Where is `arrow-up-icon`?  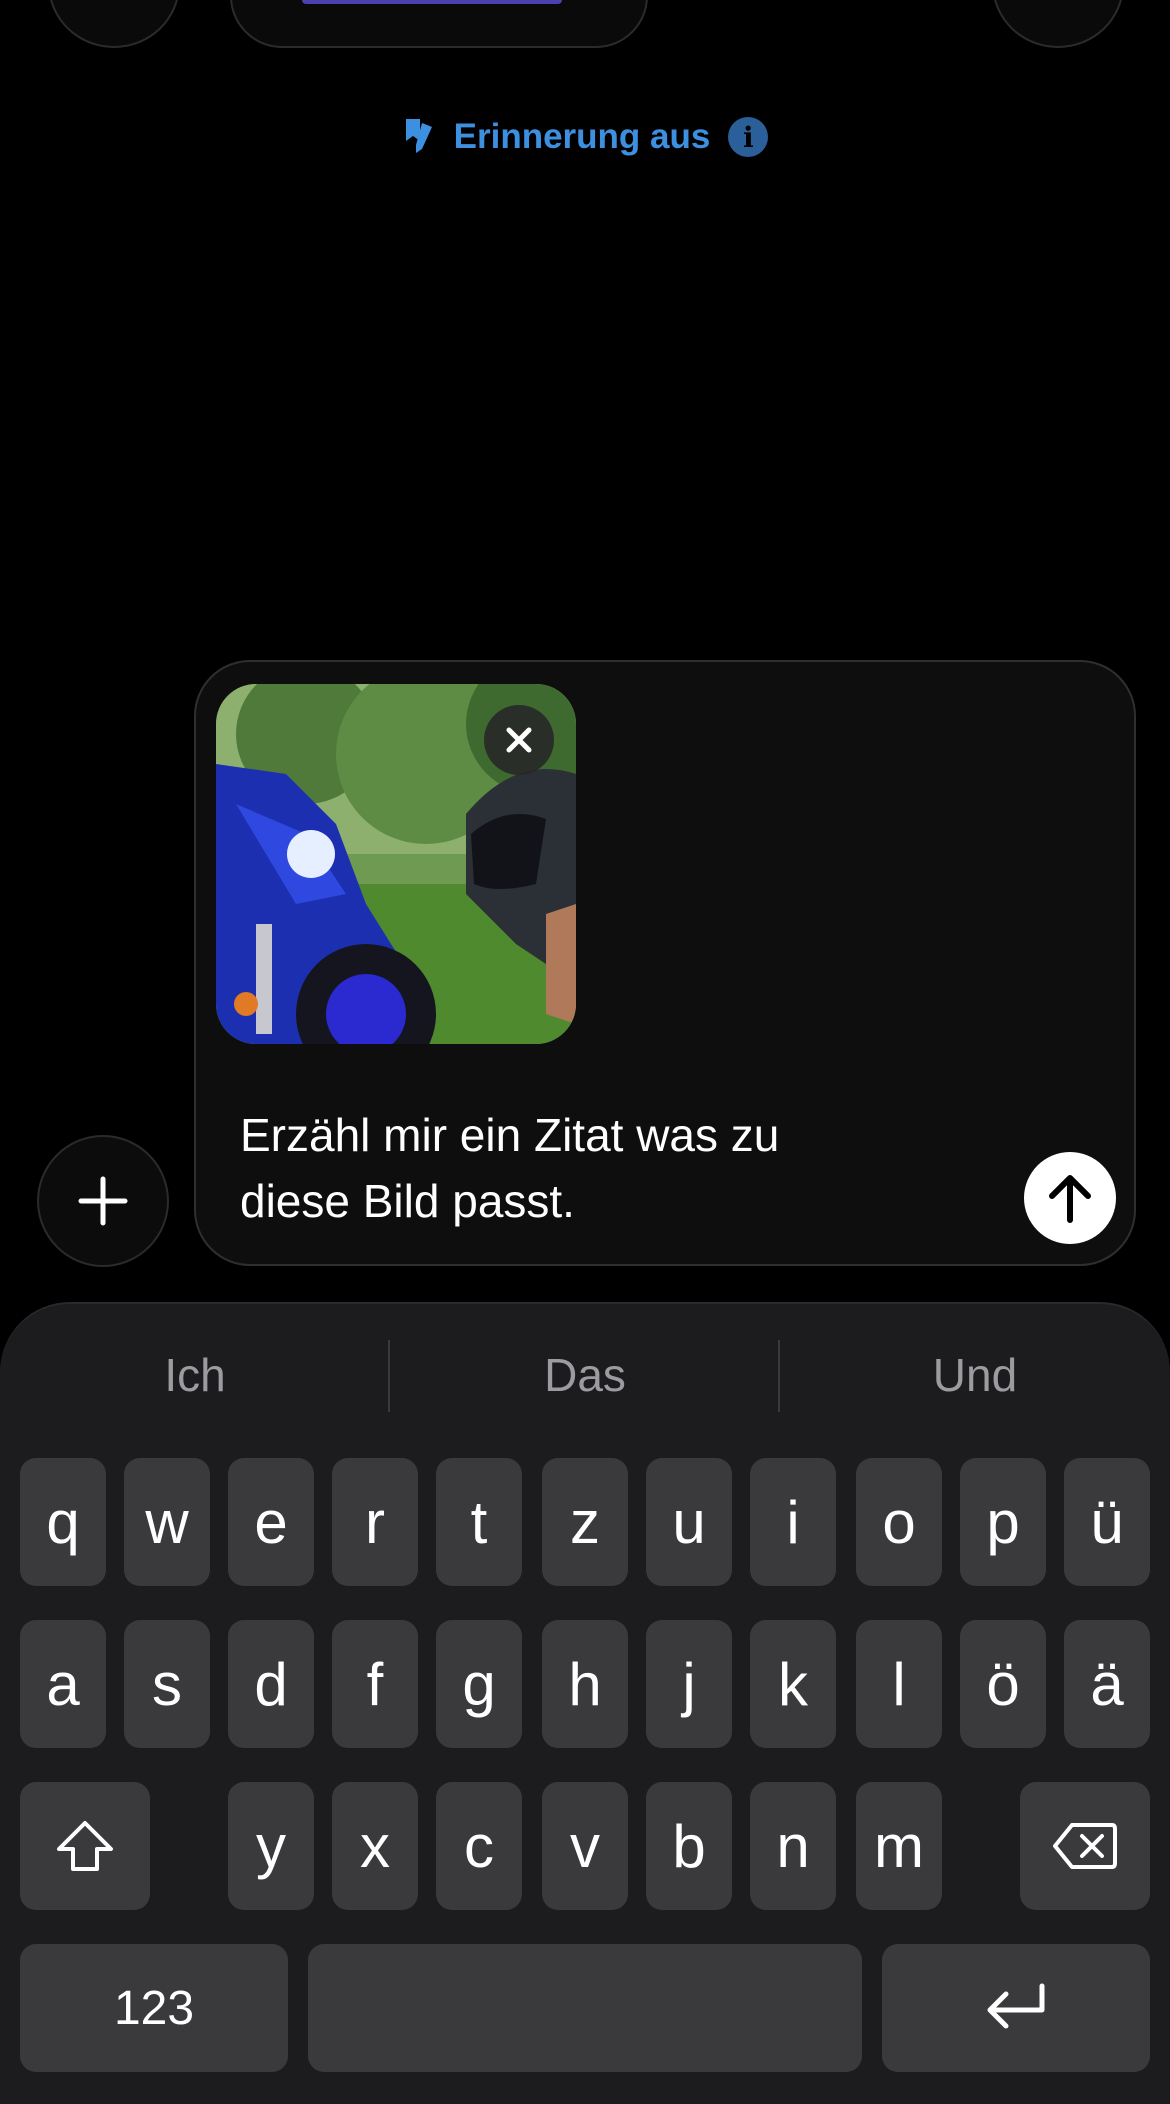 arrow-up-icon is located at coordinates (1070, 1199).